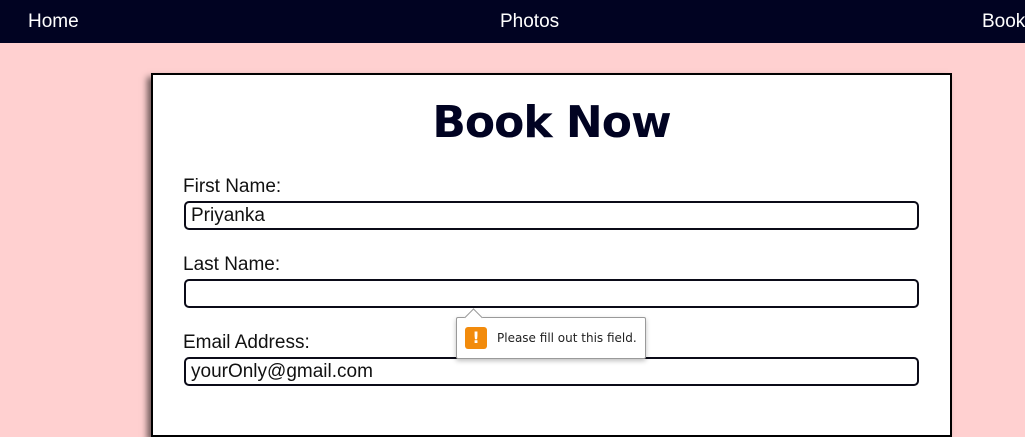  I want to click on first-name-input, so click(551, 215).